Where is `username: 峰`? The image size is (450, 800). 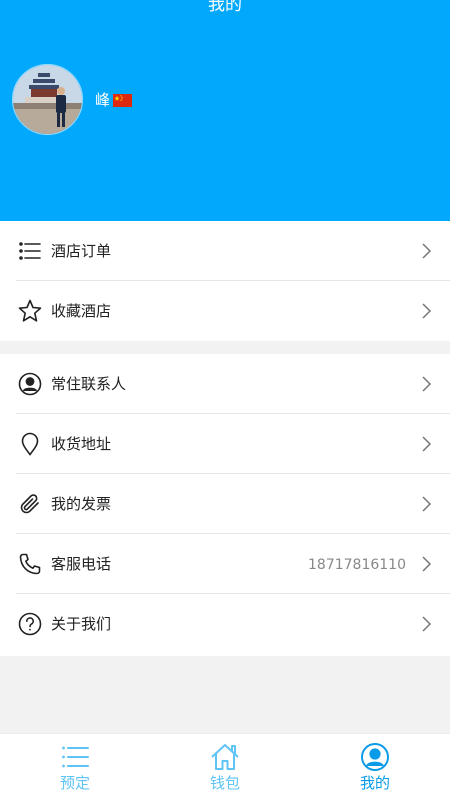 username: 峰 is located at coordinates (114, 100).